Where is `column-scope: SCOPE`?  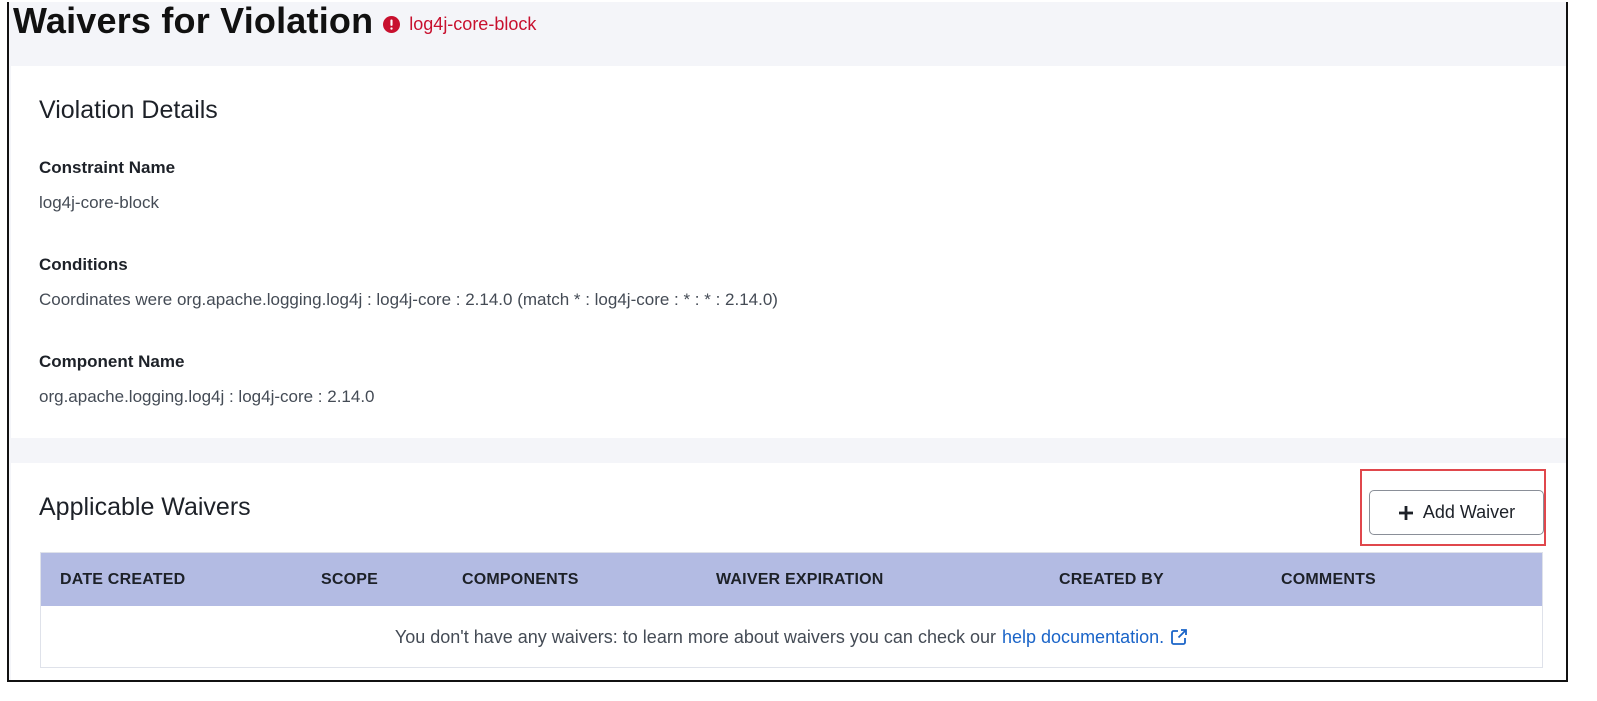 column-scope: SCOPE is located at coordinates (349, 580).